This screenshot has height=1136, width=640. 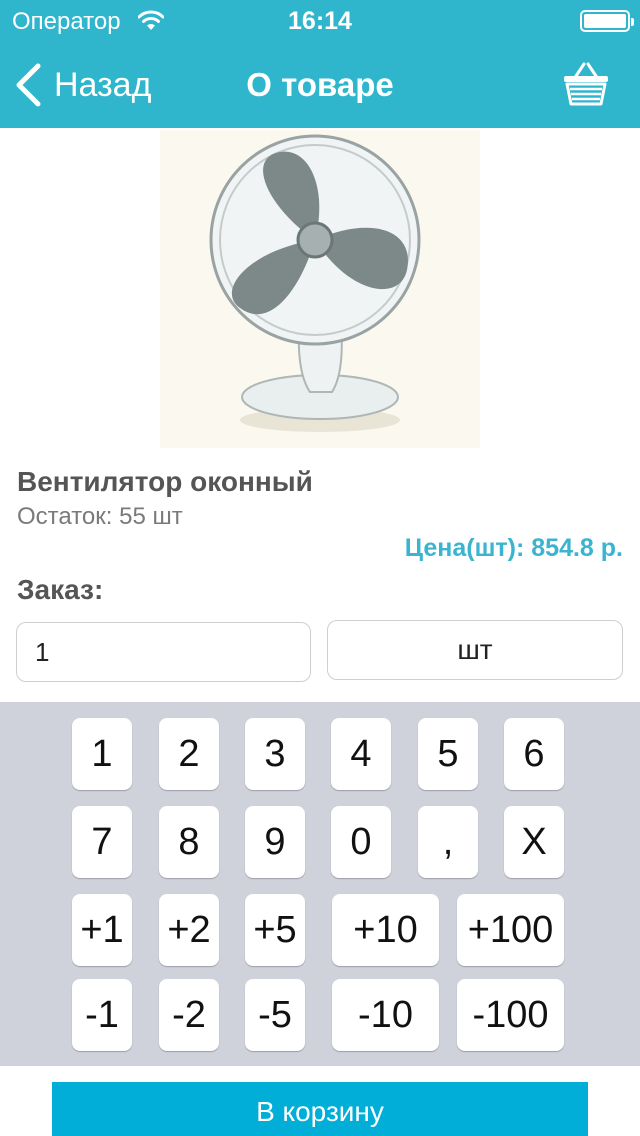 What do you see at coordinates (275, 930) in the screenshot?
I see `key-plus-5: +5` at bounding box center [275, 930].